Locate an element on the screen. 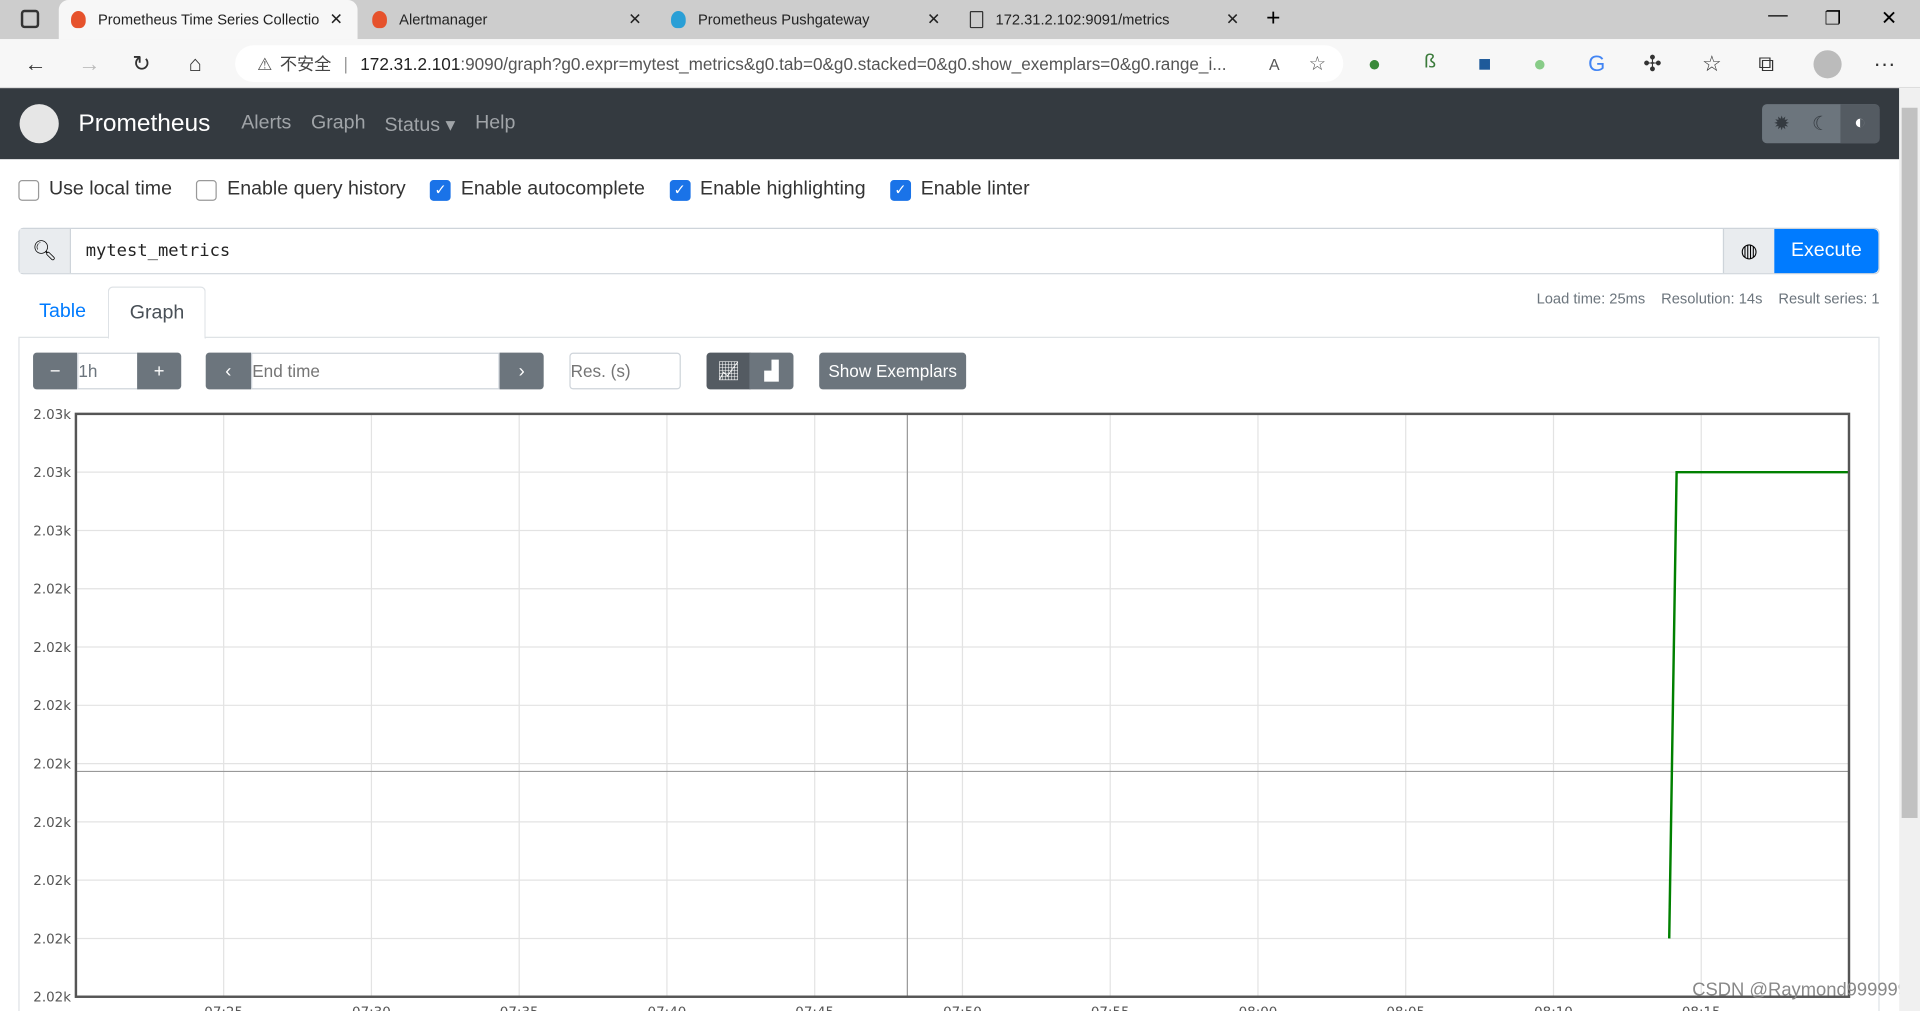 This screenshot has width=1920, height=1011. warning-icon: ⚠ is located at coordinates (265, 63).